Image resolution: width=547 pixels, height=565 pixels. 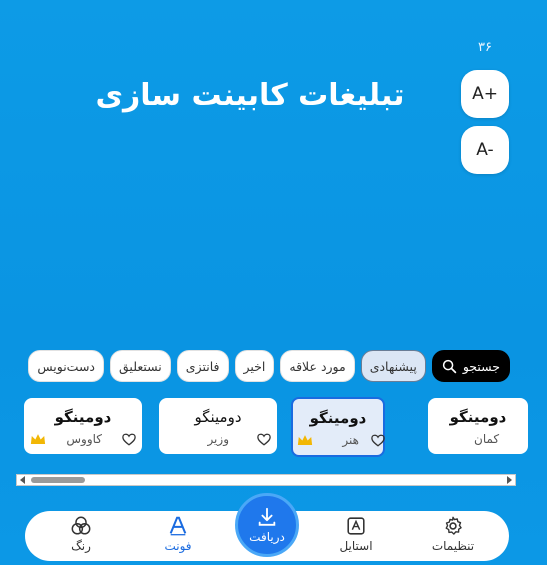 I want to click on style-icon, so click(x=356, y=526).